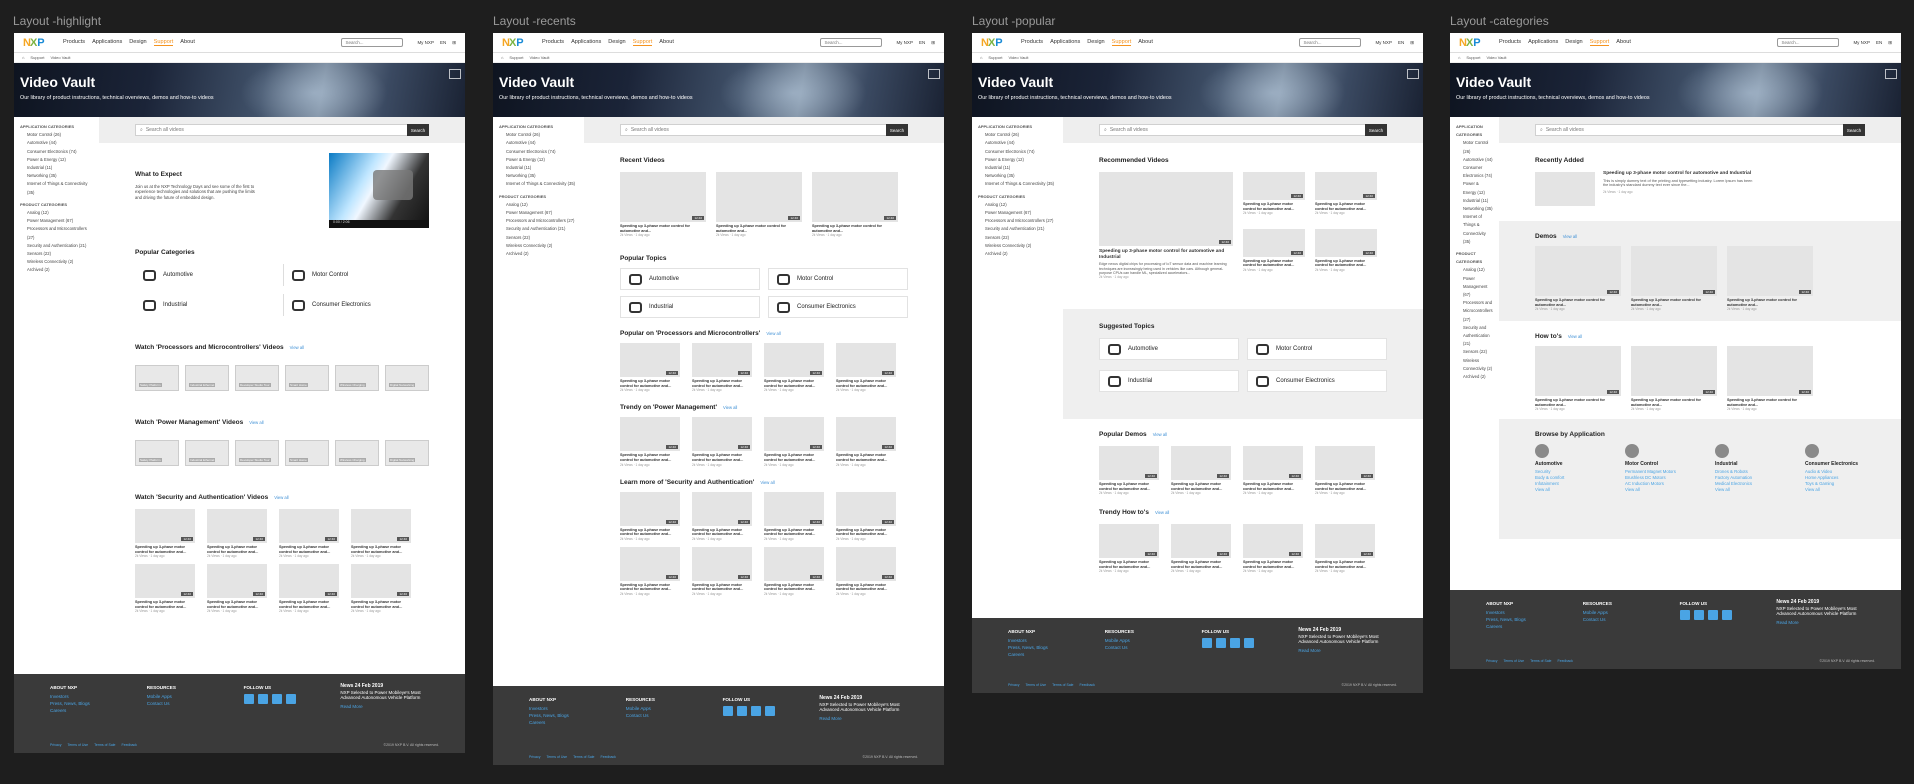 This screenshot has height=784, width=1914. I want to click on application-name: Automotive, so click(1565, 464).